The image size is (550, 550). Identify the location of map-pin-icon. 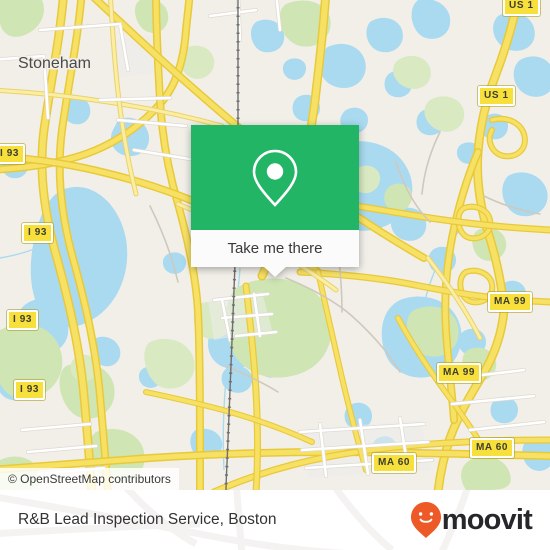
(275, 178).